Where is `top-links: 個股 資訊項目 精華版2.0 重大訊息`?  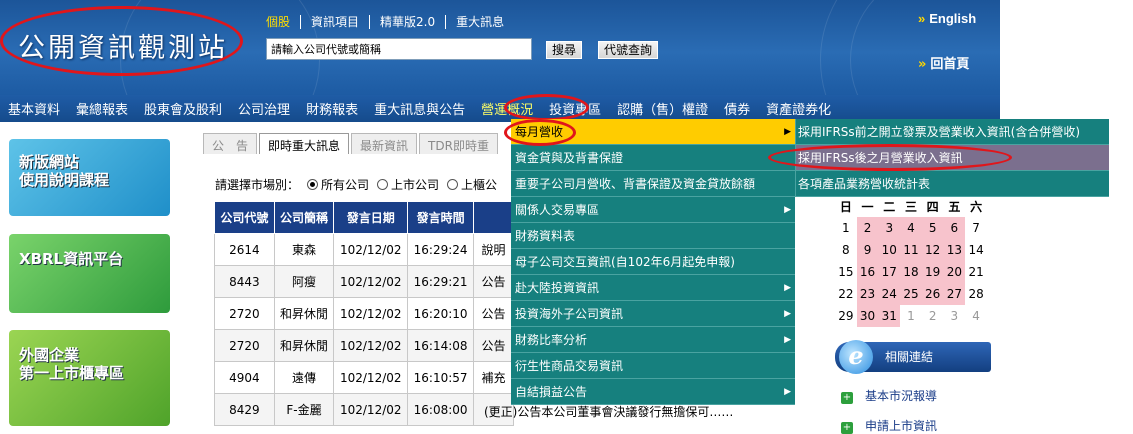 top-links: 個股 資訊項目 精華版2.0 重大訊息 is located at coordinates (390, 22).